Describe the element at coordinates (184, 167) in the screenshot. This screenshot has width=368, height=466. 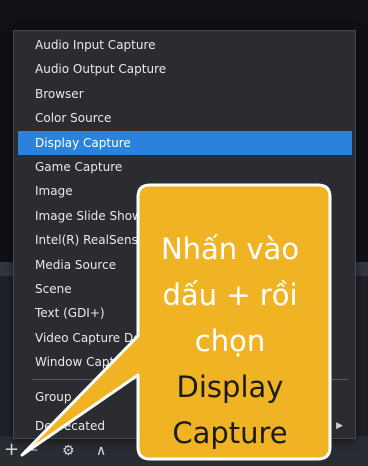
I see `menu-item-game-capture: Game Capture` at that location.